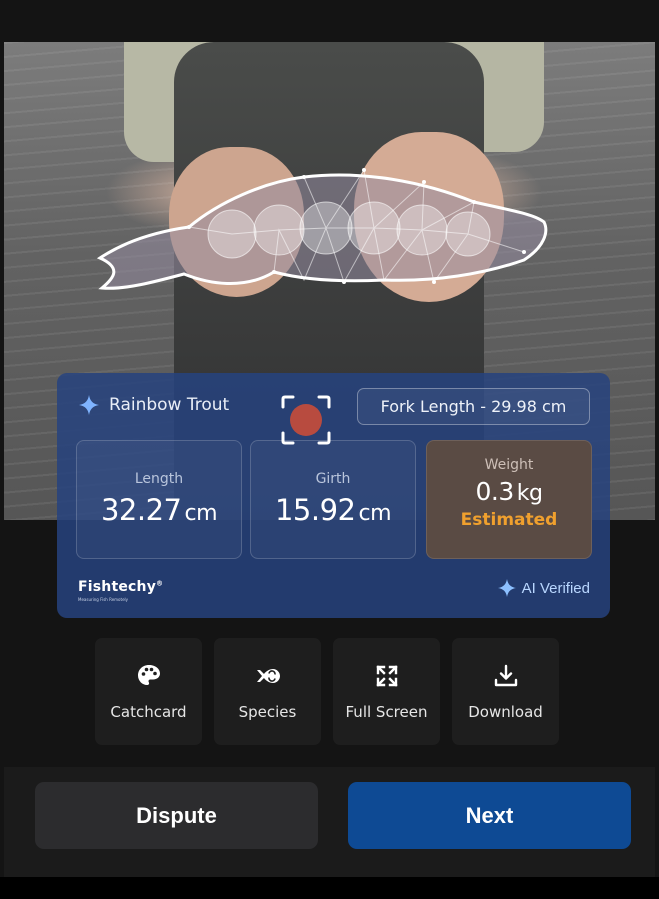 This screenshot has width=659, height=899. I want to click on ai-verified-badge: AI Verified, so click(543, 588).